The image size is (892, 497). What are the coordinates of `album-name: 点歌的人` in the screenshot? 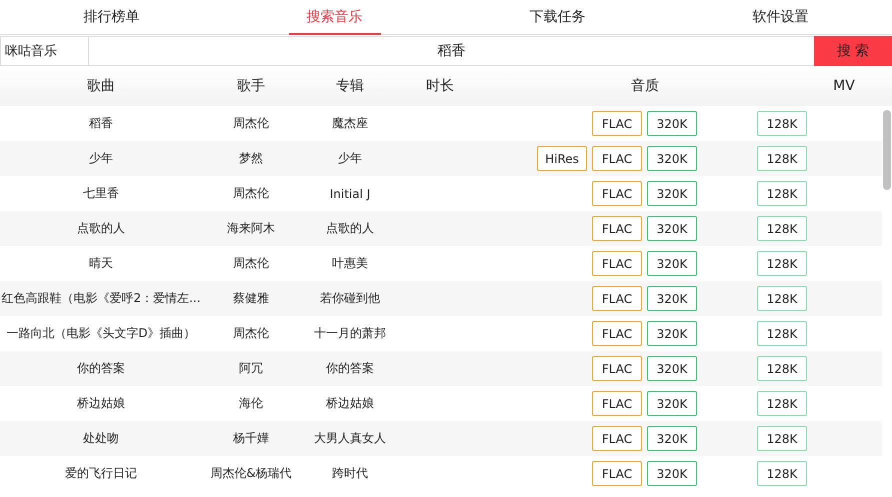 It's located at (350, 228).